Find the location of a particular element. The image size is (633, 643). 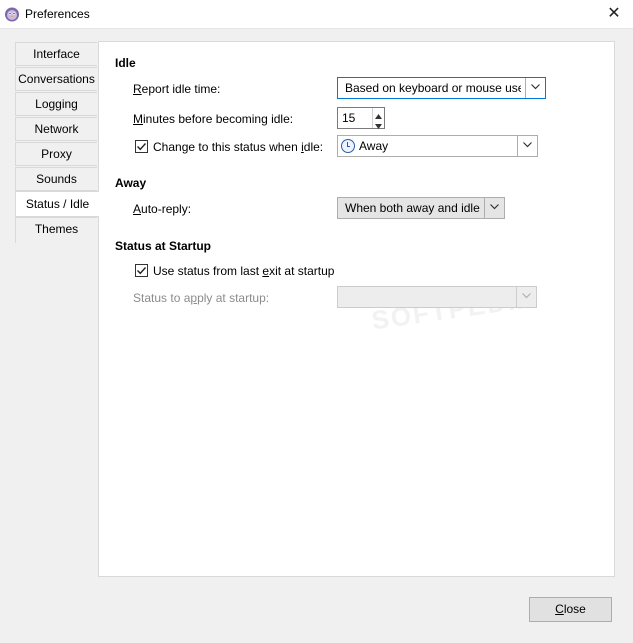

idle-heading: Idle is located at coordinates (125, 63).